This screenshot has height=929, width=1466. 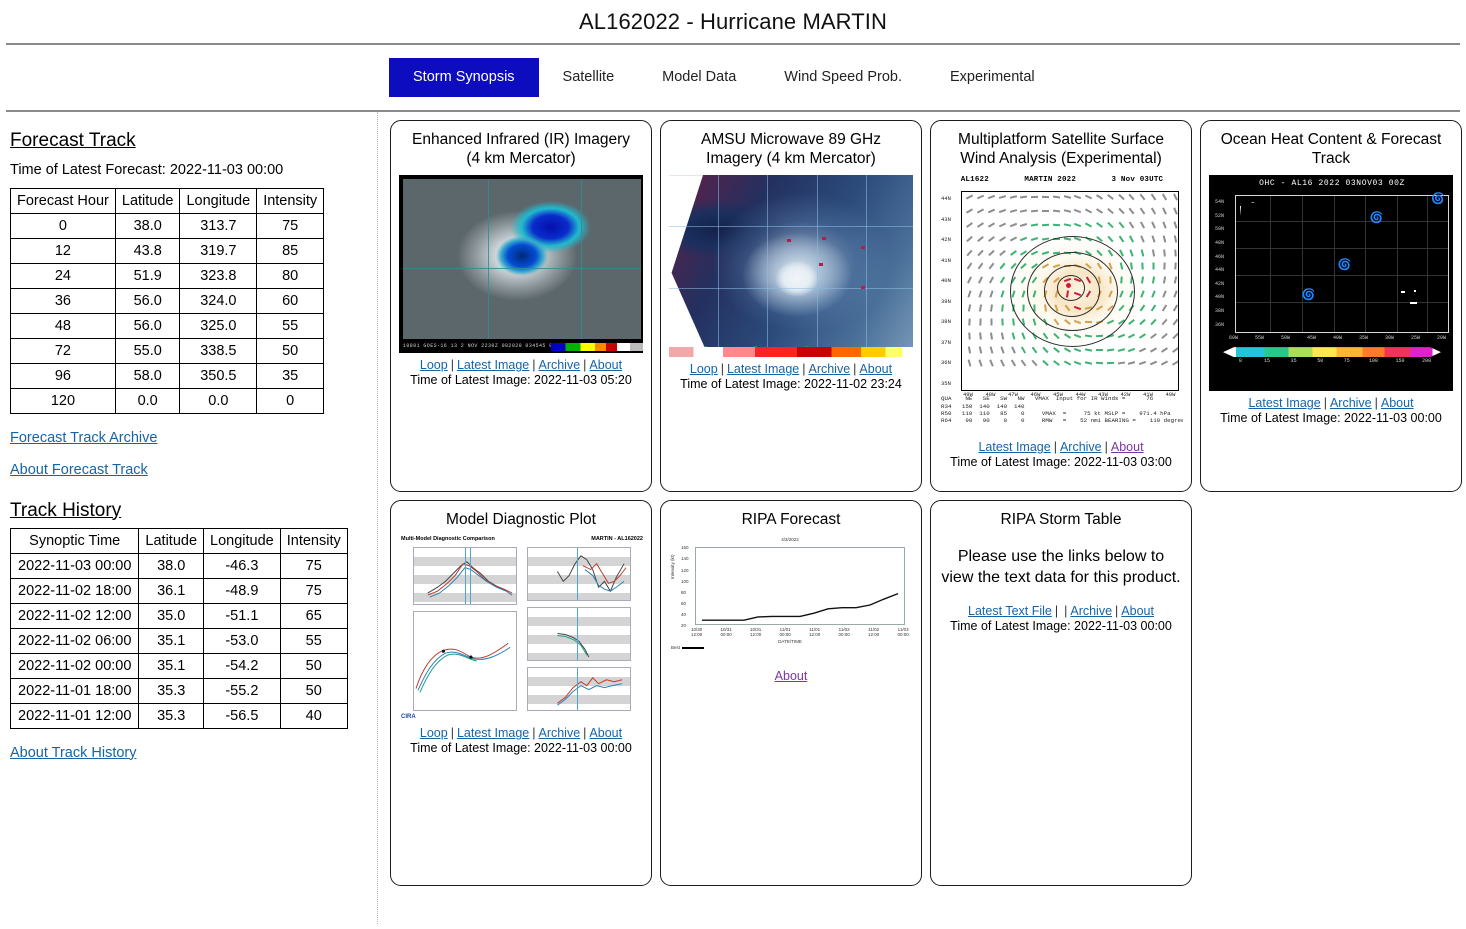 What do you see at coordinates (218, 225) in the screenshot?
I see `table-cell: 313.7` at bounding box center [218, 225].